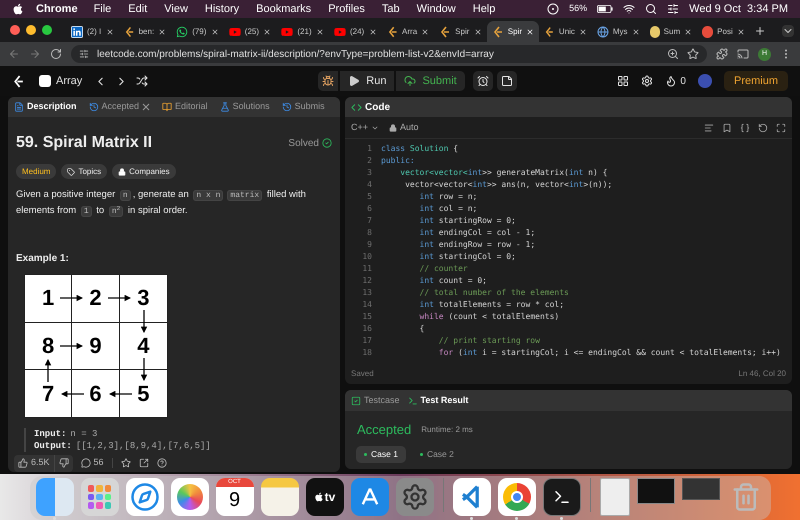 The height and width of the screenshot is (520, 800). Describe the element at coordinates (673, 9) in the screenshot. I see `control-center-icon` at that location.